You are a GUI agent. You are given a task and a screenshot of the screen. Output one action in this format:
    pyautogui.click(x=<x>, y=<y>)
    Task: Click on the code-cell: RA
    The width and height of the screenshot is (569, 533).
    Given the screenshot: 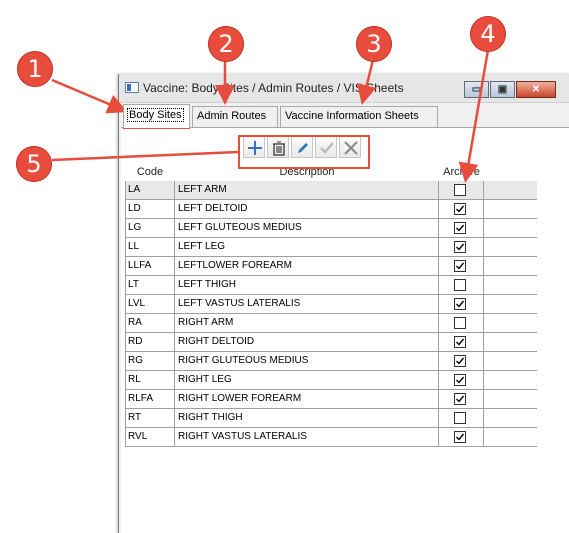 What is the action you would take?
    pyautogui.click(x=150, y=323)
    